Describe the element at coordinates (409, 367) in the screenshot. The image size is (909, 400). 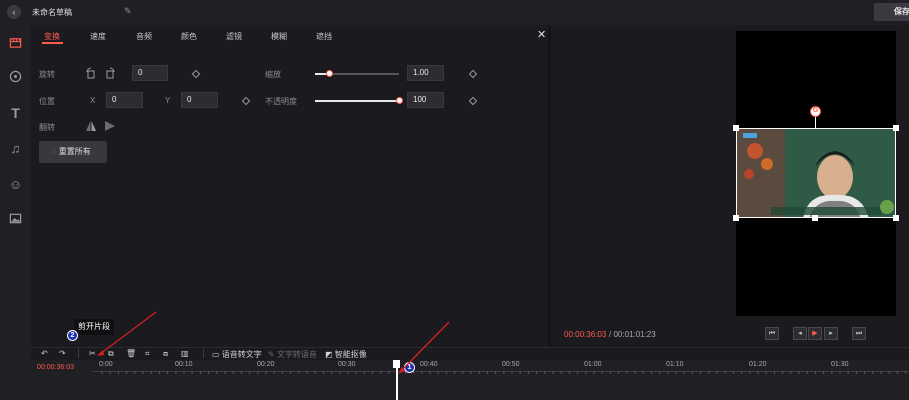
I see `step-badge-1: 1` at that location.